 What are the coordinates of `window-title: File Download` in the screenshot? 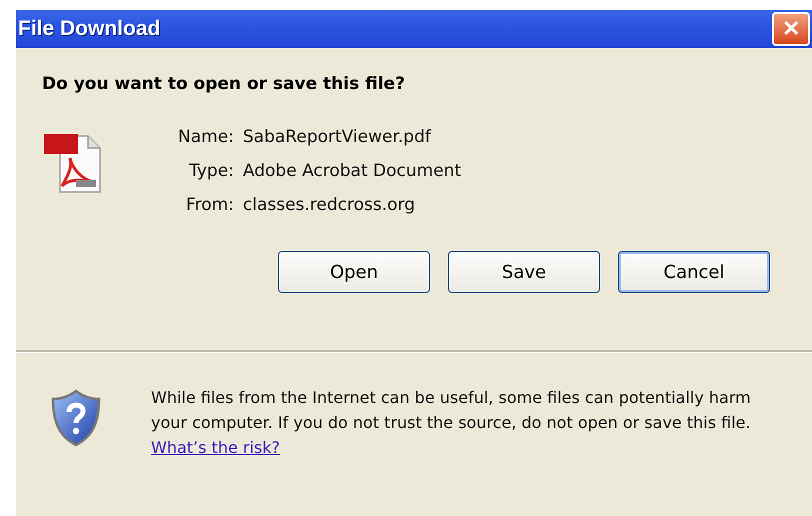 It's located at (89, 29).